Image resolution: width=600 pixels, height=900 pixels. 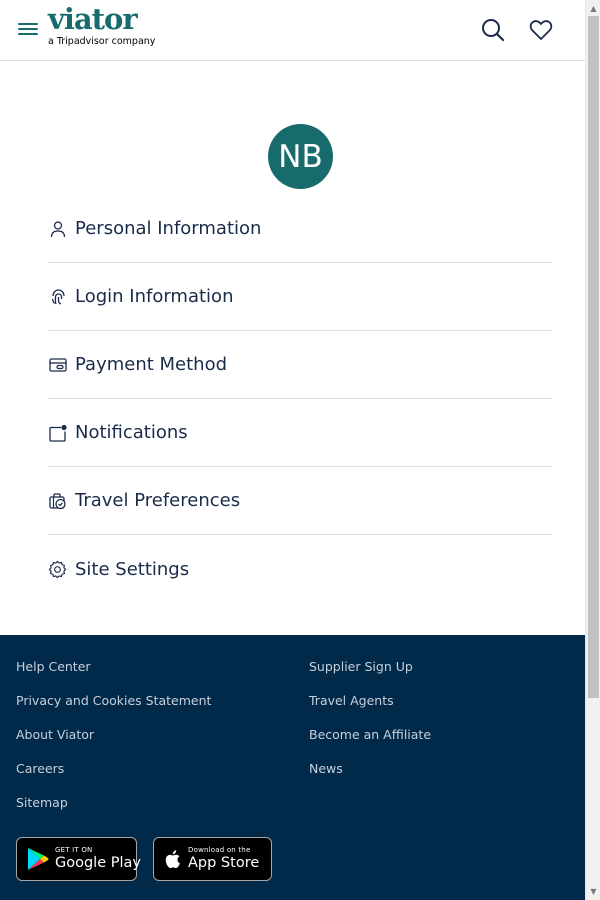 I want to click on footer-link-about: About Viator, so click(x=113, y=744).